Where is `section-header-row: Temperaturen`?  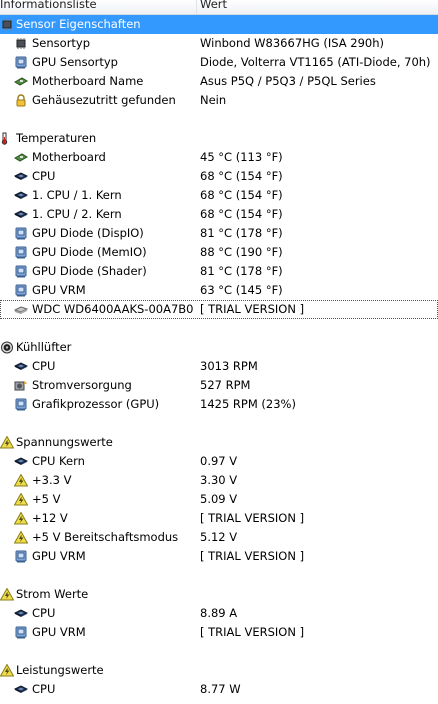
section-header-row: Temperaturen is located at coordinates (219, 138).